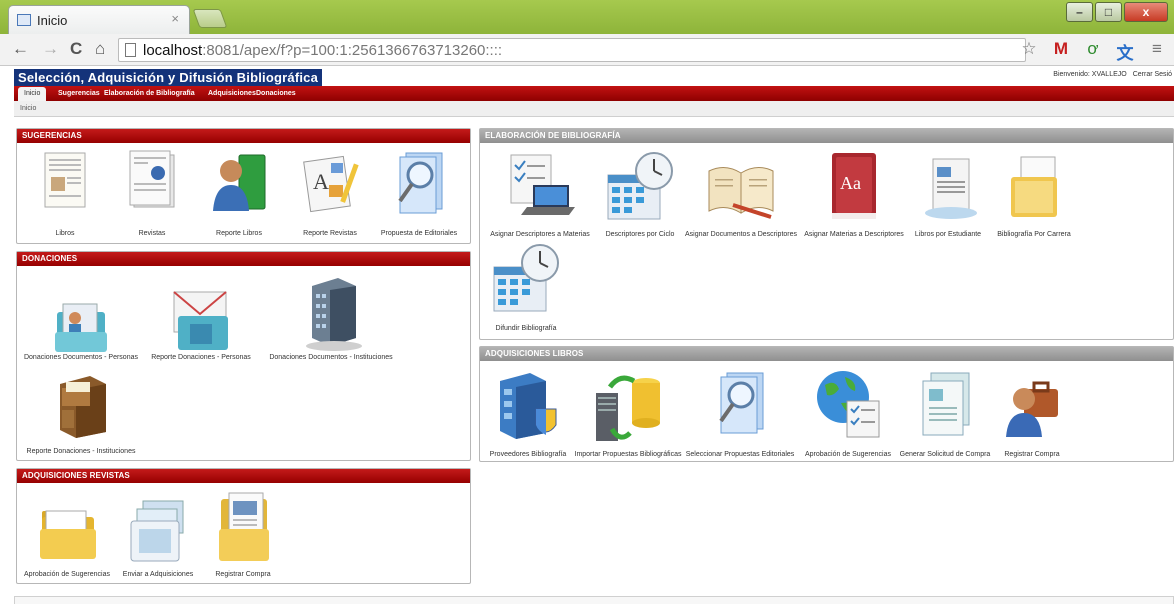 The width and height of the screenshot is (1174, 604). I want to click on item-label: Donaciones Documentos - Instituciones, so click(331, 357).